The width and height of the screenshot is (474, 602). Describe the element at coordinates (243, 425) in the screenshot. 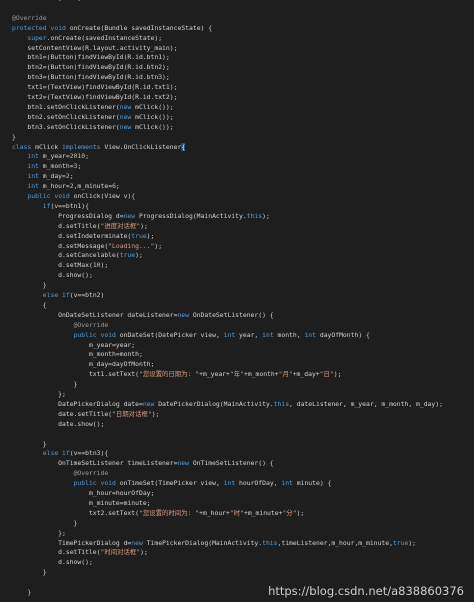

I see `code-line: date.show();` at that location.